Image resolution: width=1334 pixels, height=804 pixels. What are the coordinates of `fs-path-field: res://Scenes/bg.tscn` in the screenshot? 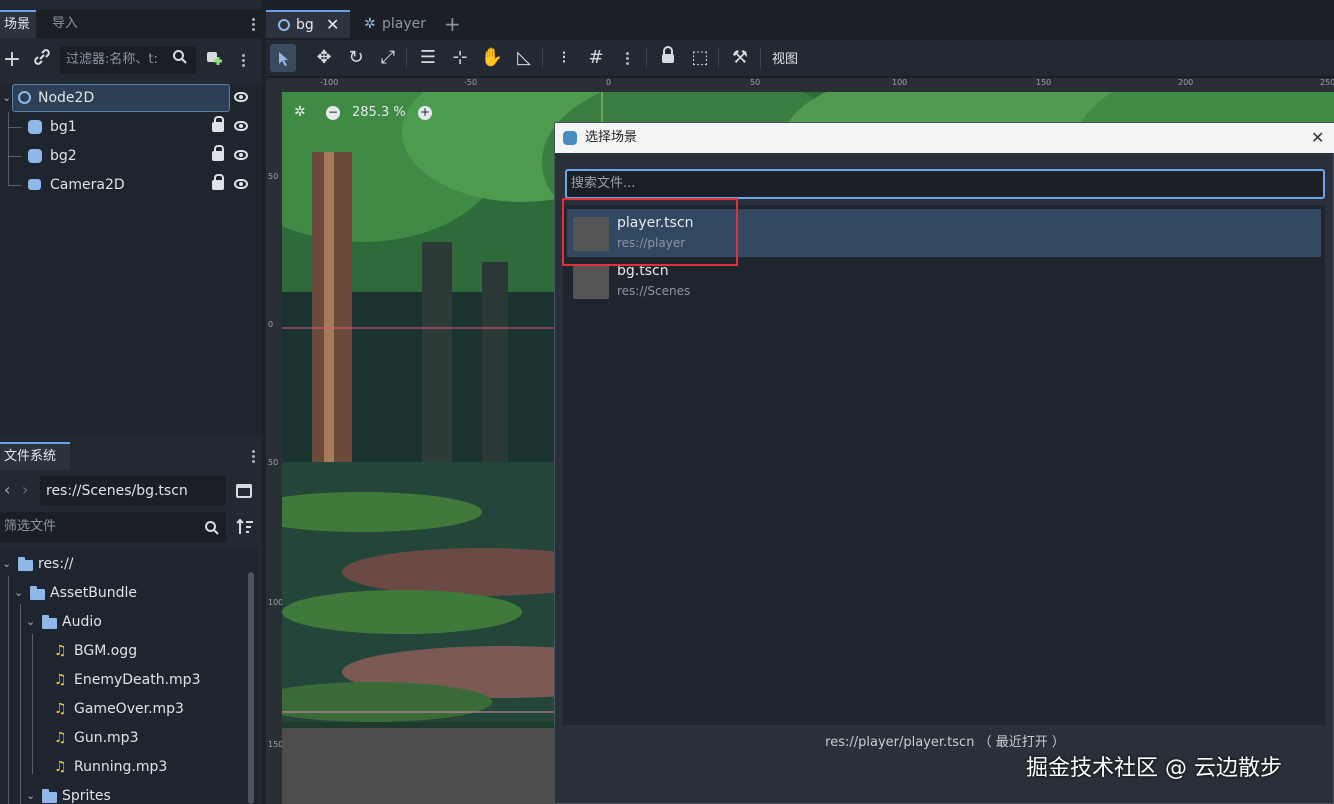 It's located at (133, 491).